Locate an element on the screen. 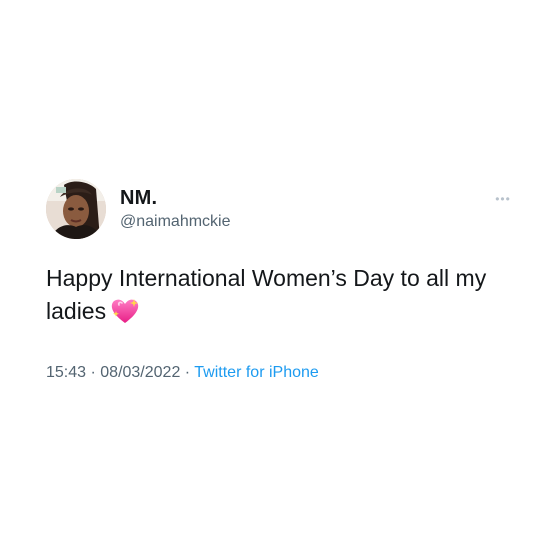 The image size is (560, 560). tweet-time: 15:43 is located at coordinates (66, 372).